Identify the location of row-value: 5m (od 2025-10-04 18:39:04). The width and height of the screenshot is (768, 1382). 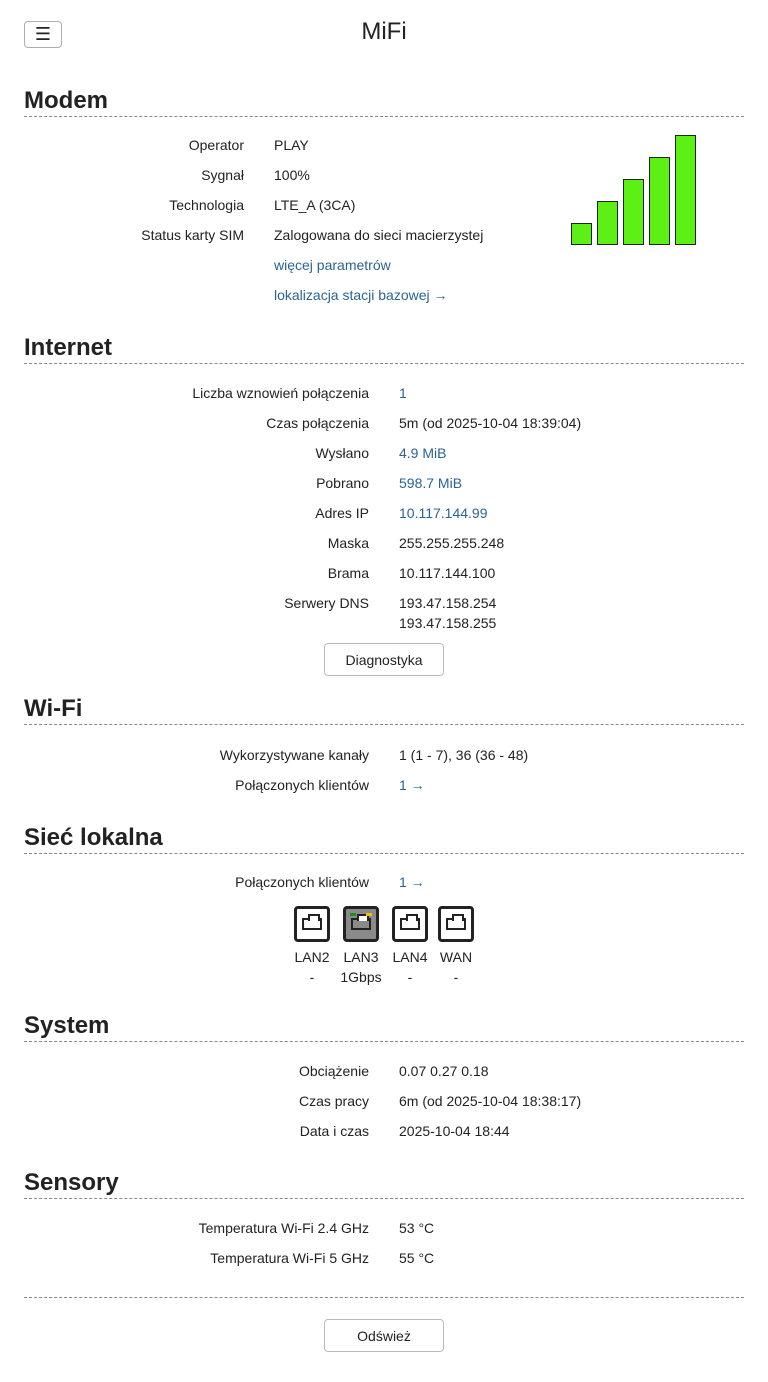
(490, 423).